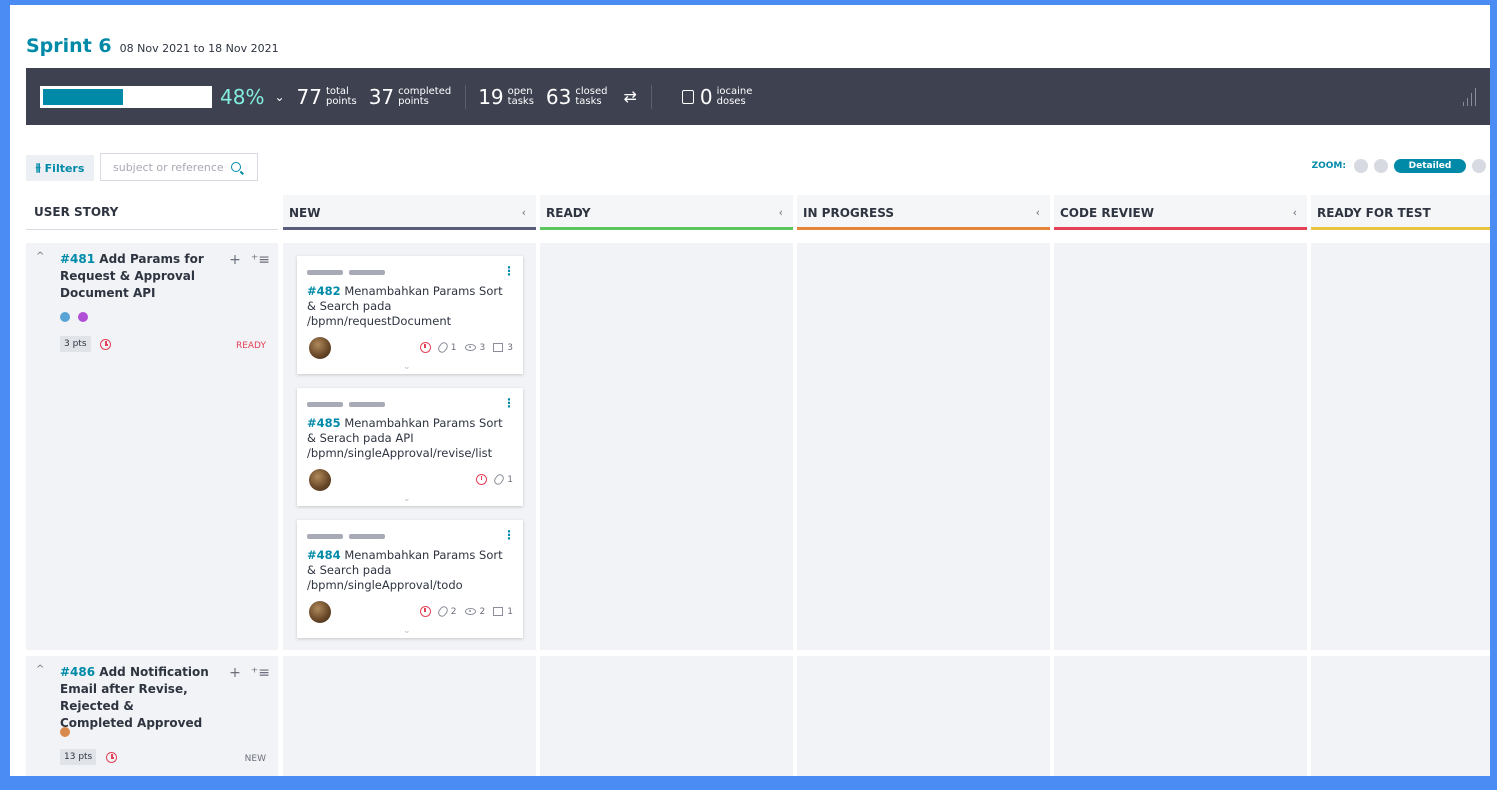  I want to click on completed-points-stat: 37 completed points, so click(410, 97).